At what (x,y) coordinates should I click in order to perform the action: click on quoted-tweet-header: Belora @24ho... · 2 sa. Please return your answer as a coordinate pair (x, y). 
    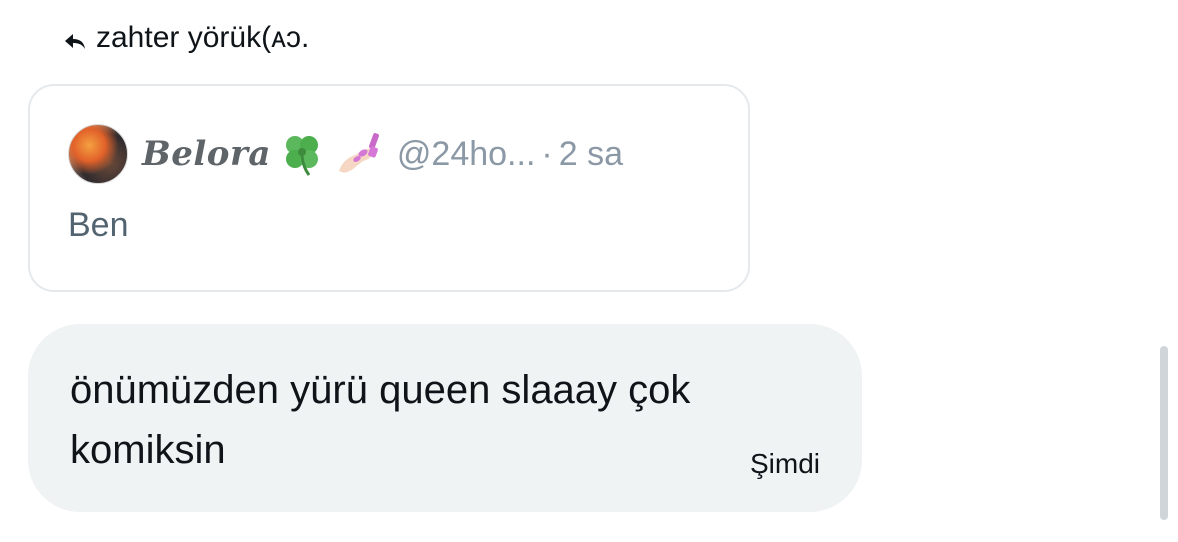
    Looking at the image, I should click on (345, 154).